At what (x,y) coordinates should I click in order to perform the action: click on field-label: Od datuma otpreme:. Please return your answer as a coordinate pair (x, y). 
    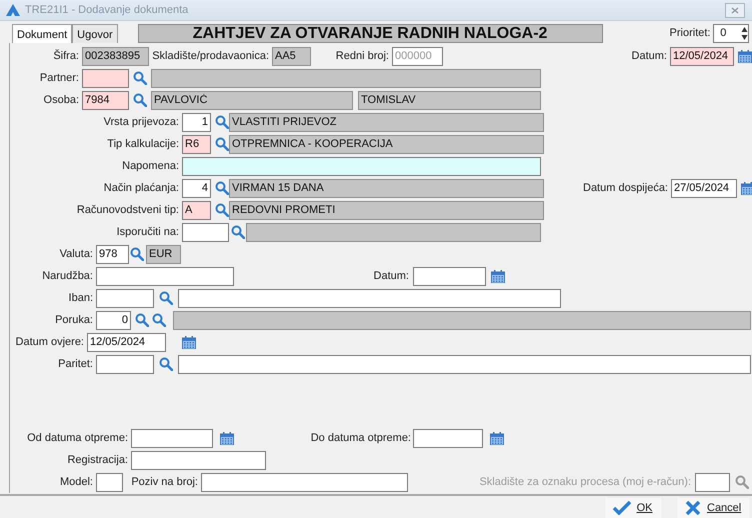
    Looking at the image, I should click on (77, 438).